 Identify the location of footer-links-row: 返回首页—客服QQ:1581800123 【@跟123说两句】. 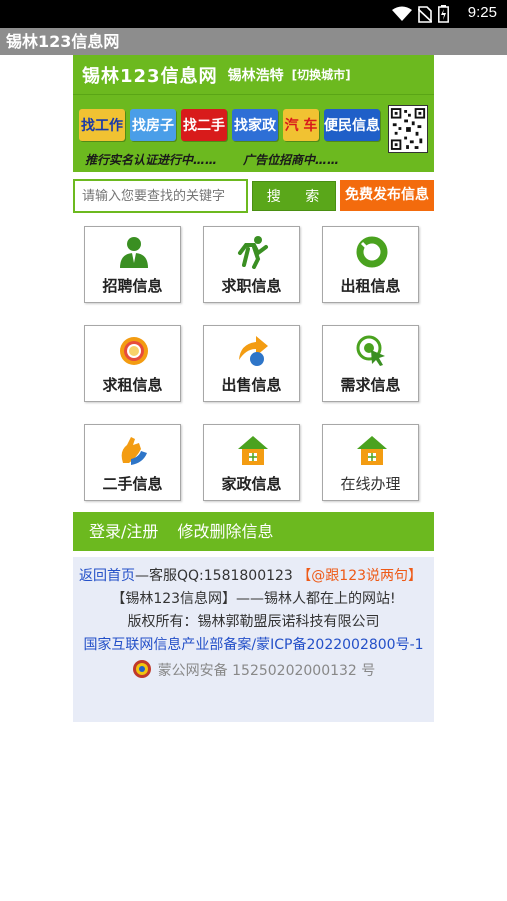
(253, 575).